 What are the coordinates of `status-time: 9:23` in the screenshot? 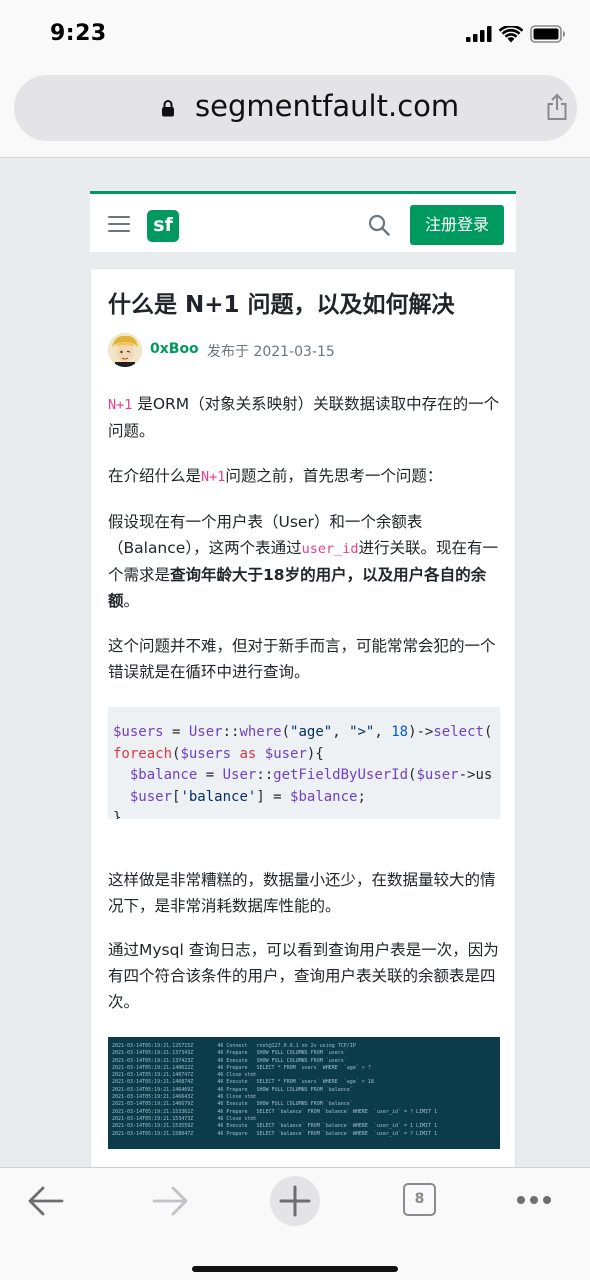 It's located at (78, 33).